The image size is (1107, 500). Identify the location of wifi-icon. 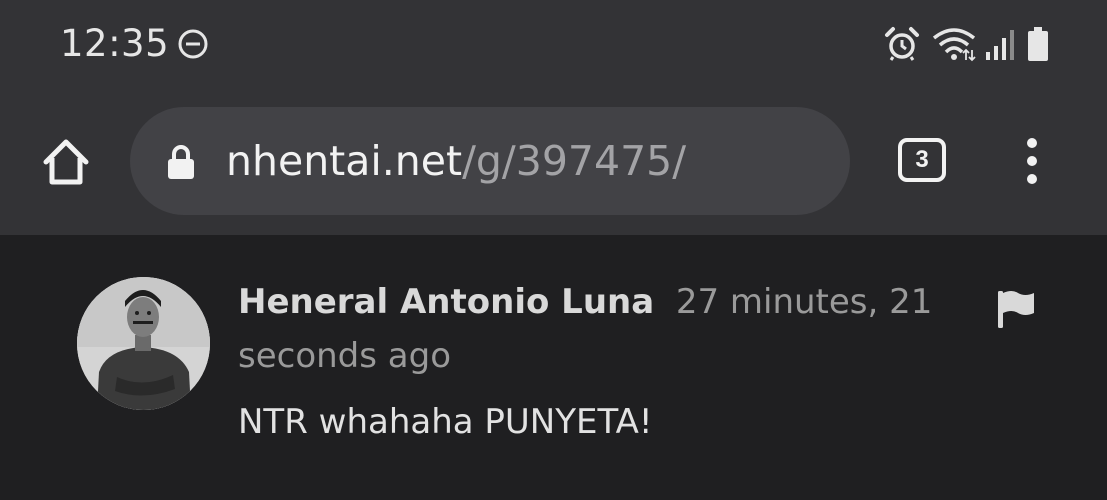
(954, 45).